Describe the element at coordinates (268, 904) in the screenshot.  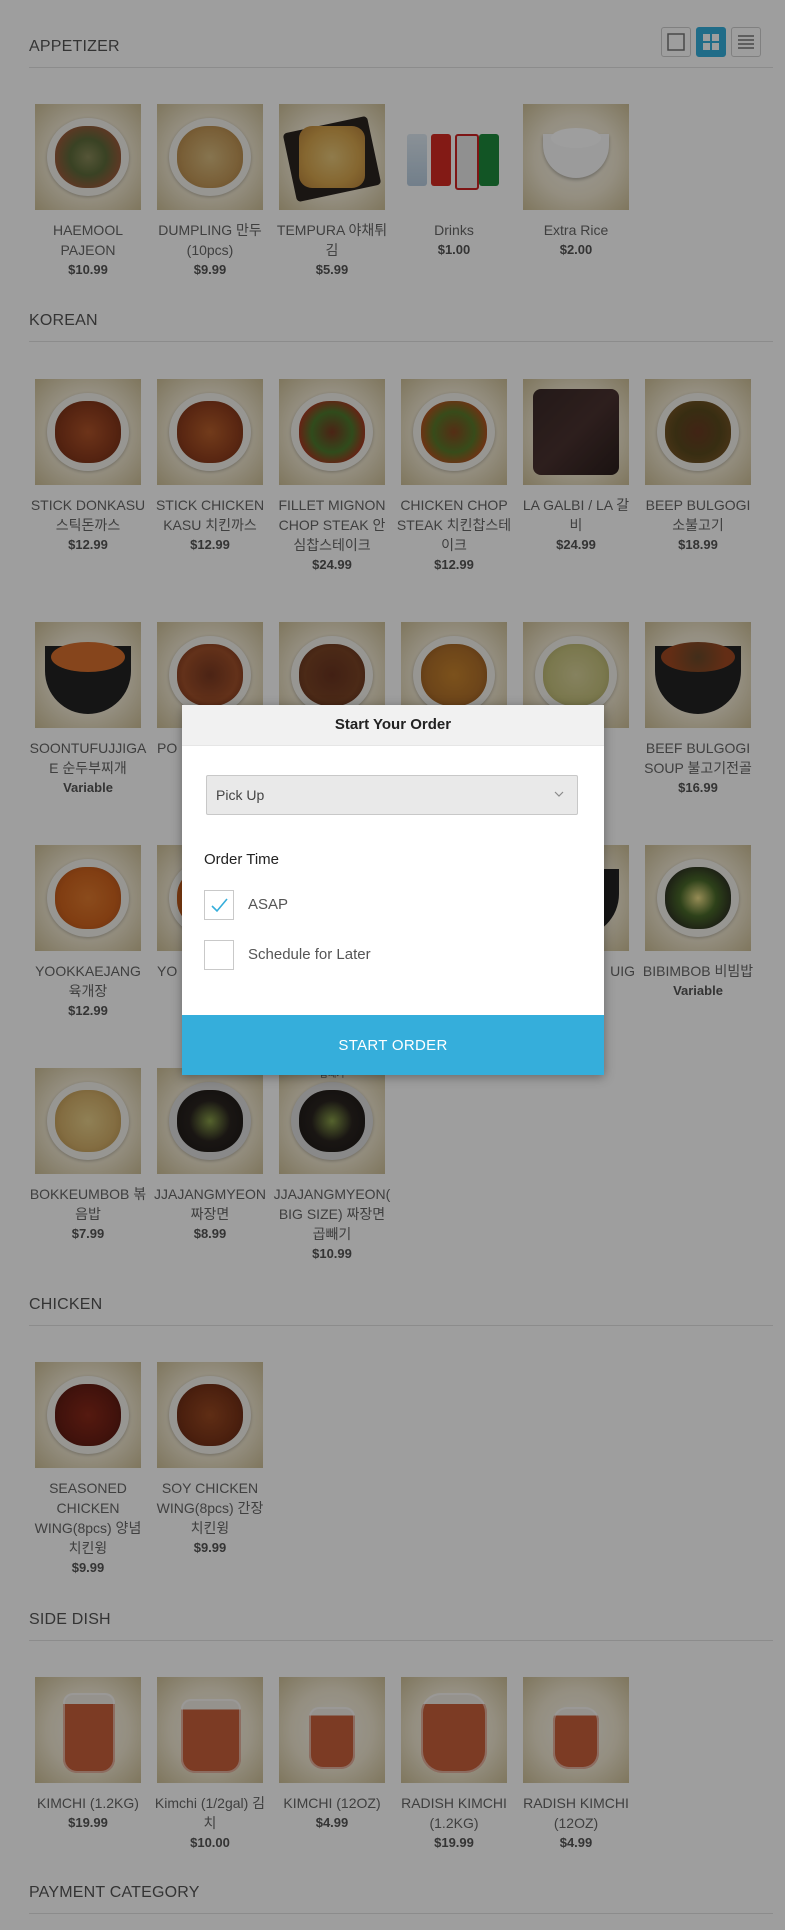
I see `asap-label: ASAP` at that location.